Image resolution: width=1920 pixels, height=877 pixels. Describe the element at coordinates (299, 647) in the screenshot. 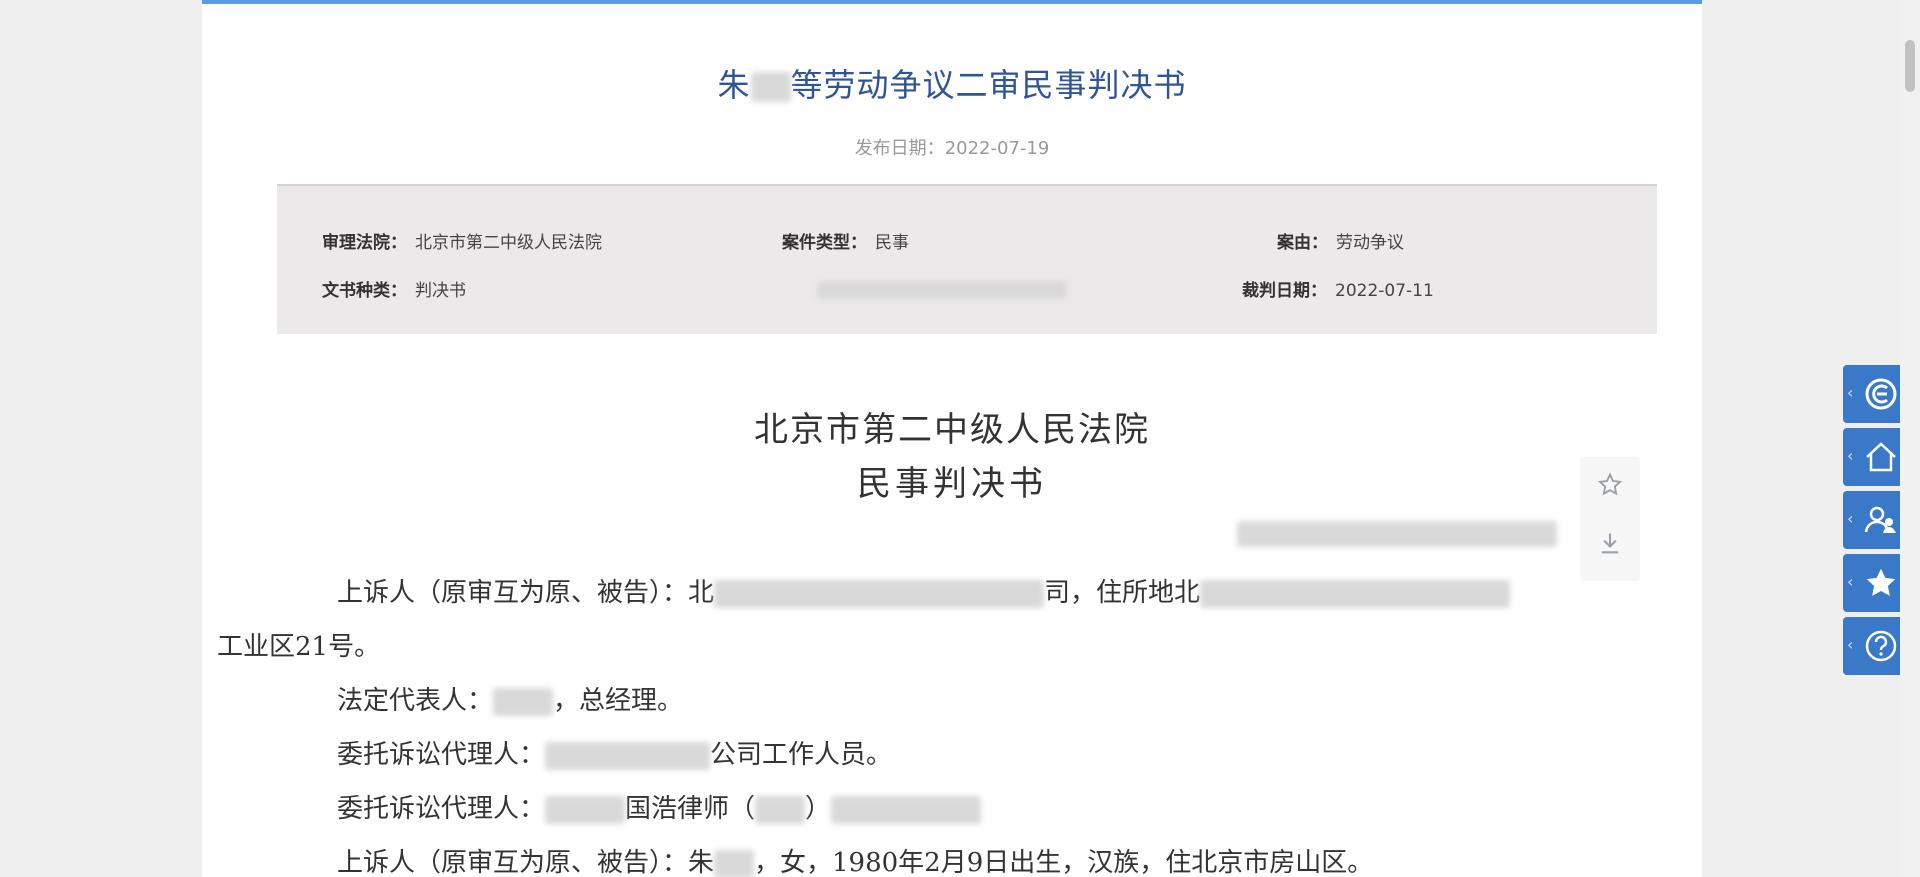

I see `p1-end: 工业区21号。` at that location.